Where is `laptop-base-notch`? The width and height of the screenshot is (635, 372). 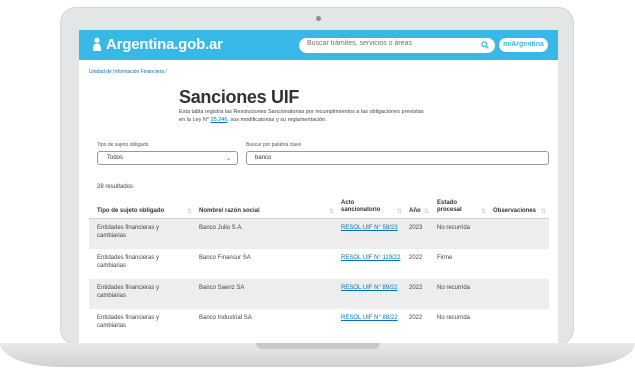 laptop-base-notch is located at coordinates (318, 346).